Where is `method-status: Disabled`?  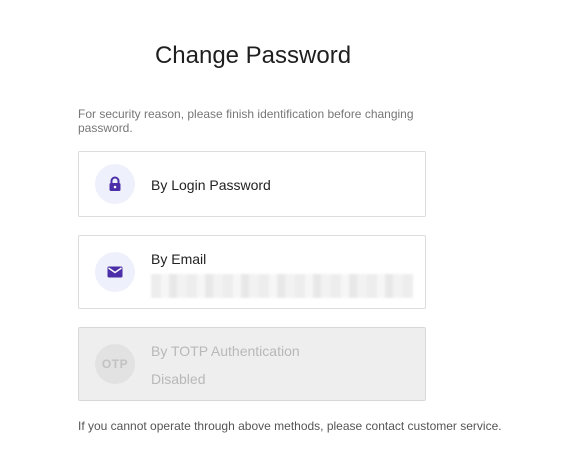
method-status: Disabled is located at coordinates (178, 379).